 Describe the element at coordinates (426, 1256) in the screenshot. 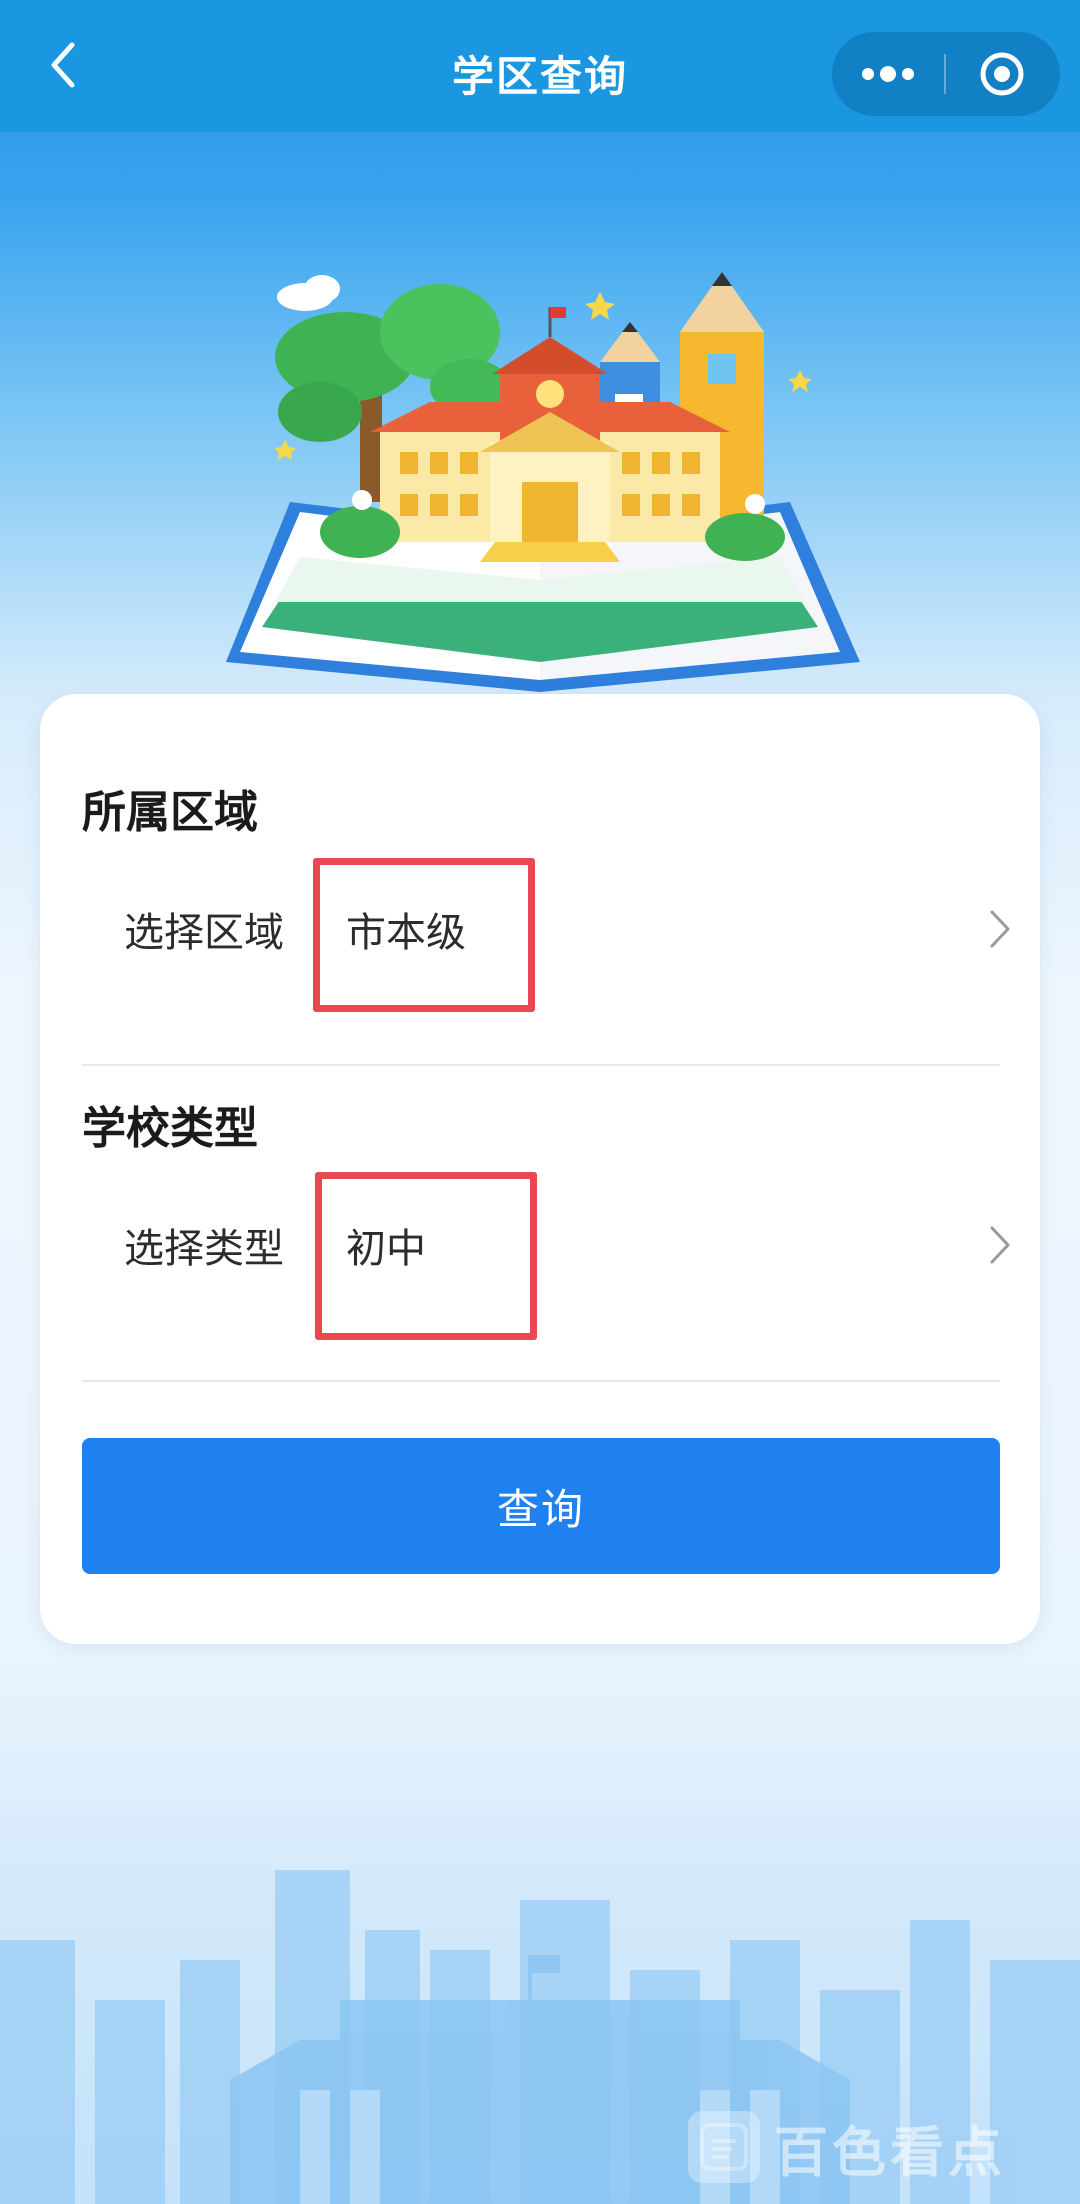

I see `school-type-value-highlight-box` at that location.